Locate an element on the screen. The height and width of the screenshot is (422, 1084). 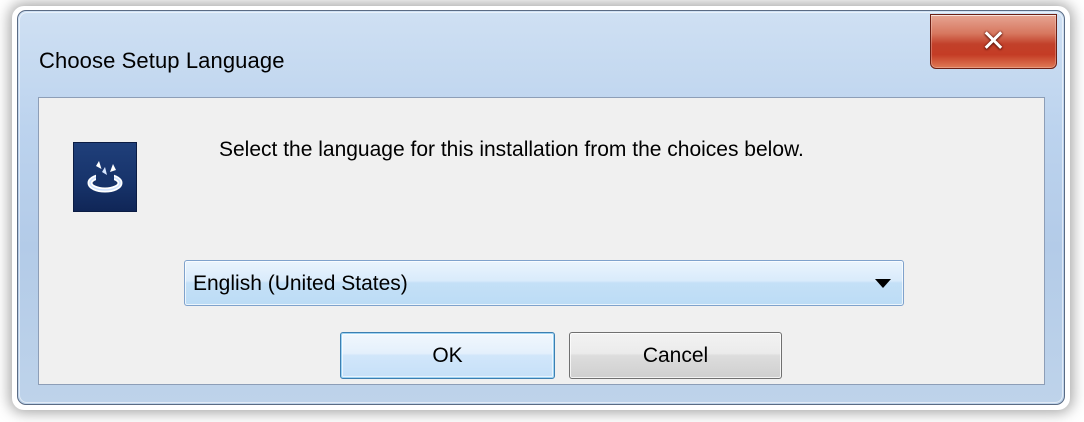
installer-icon is located at coordinates (105, 177).